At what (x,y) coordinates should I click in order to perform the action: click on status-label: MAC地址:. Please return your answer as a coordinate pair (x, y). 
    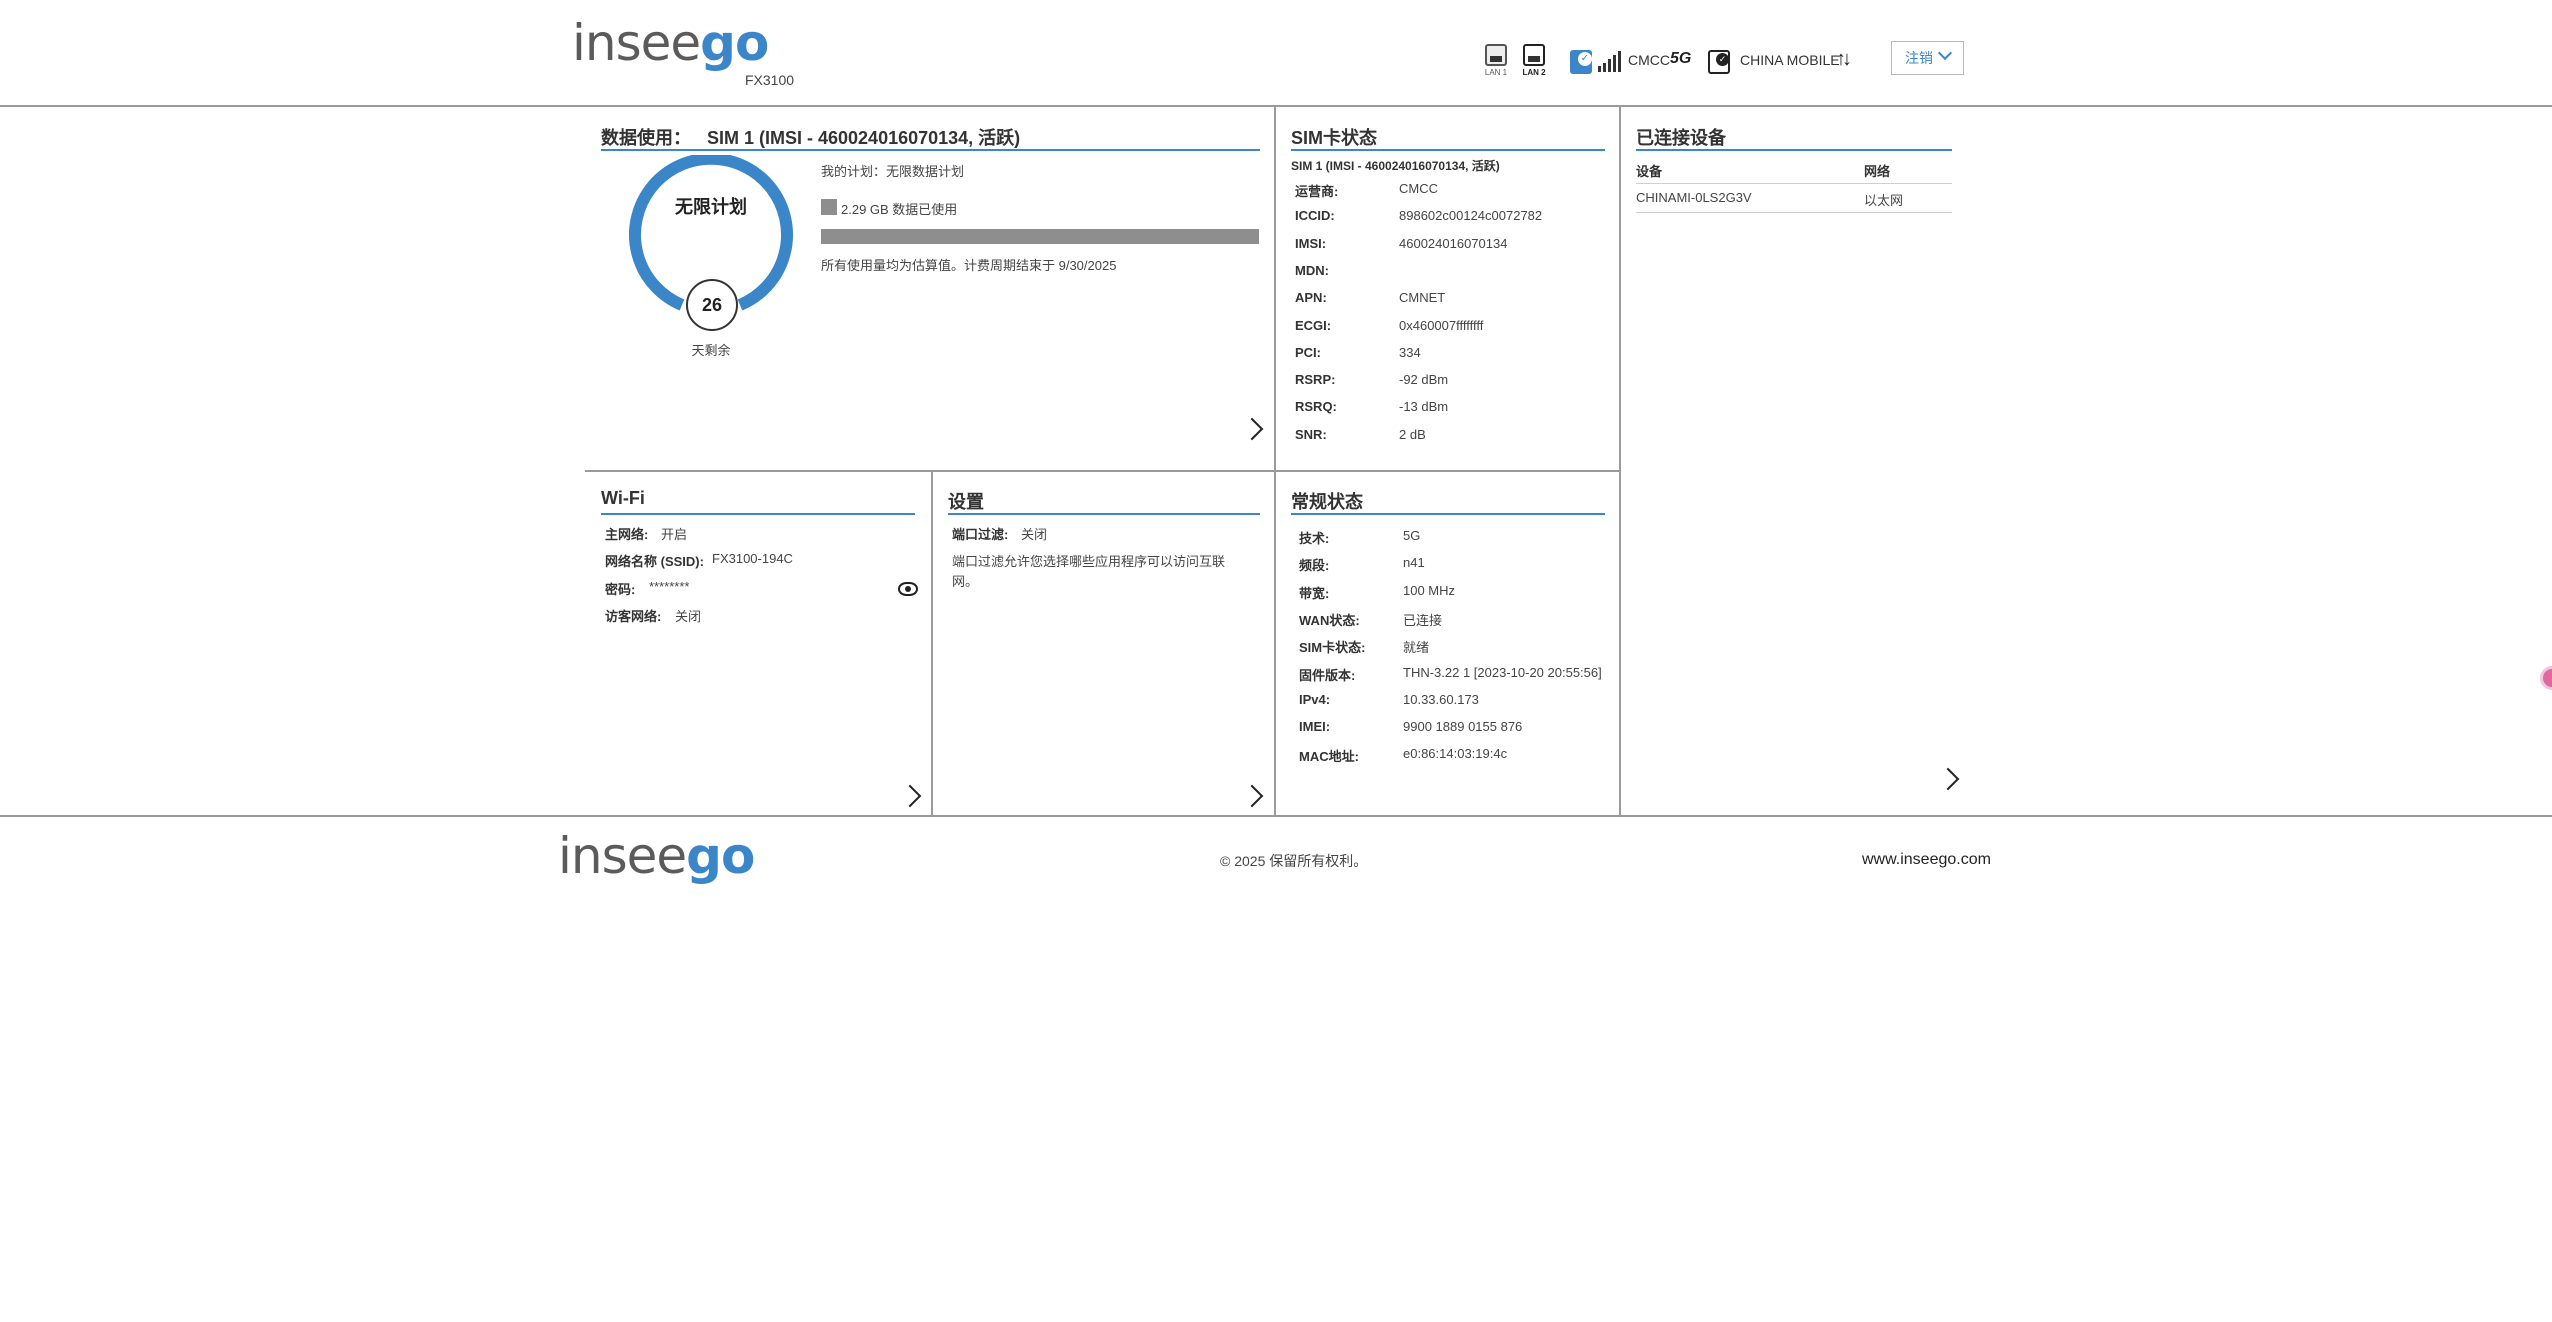
    Looking at the image, I should click on (1329, 757).